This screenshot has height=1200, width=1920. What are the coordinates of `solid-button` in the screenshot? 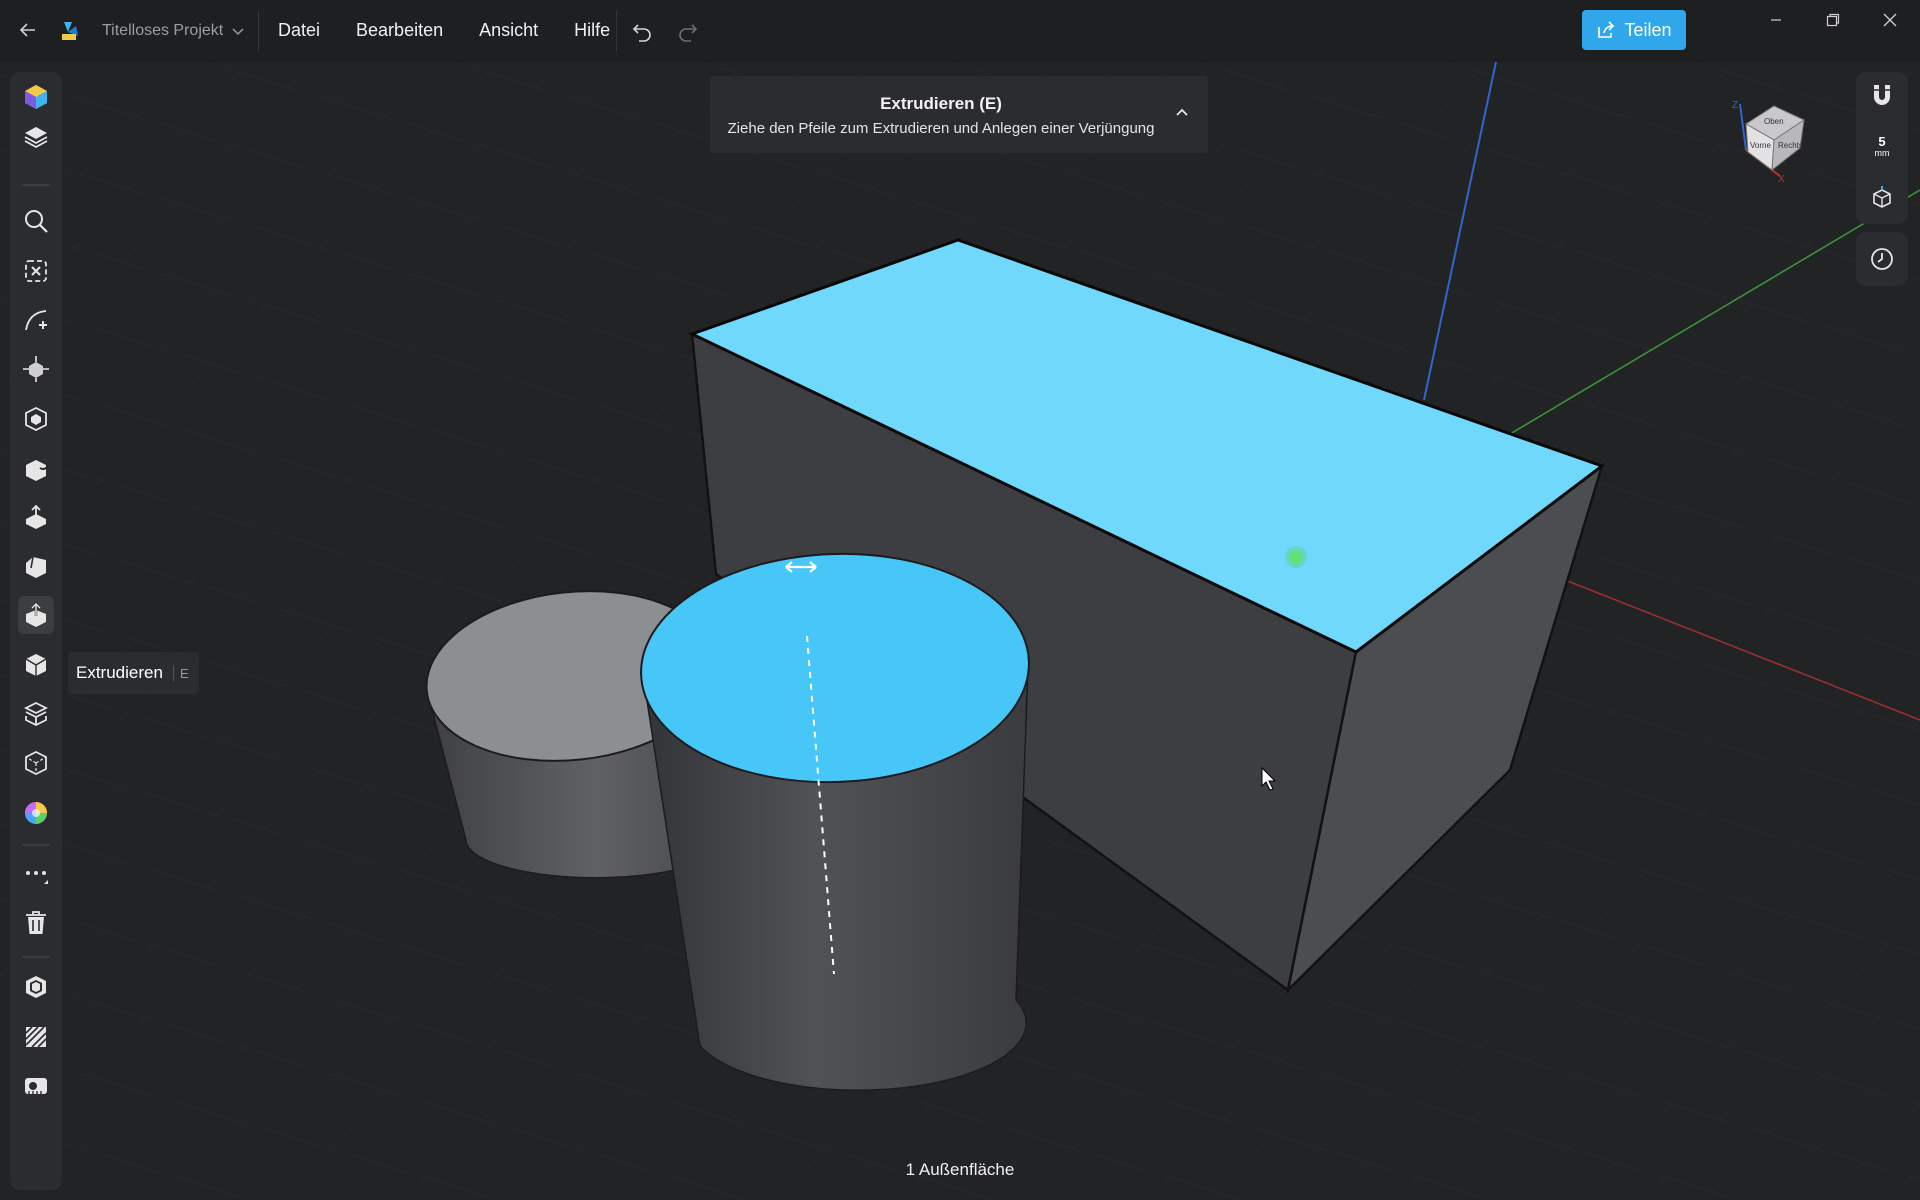 It's located at (36, 665).